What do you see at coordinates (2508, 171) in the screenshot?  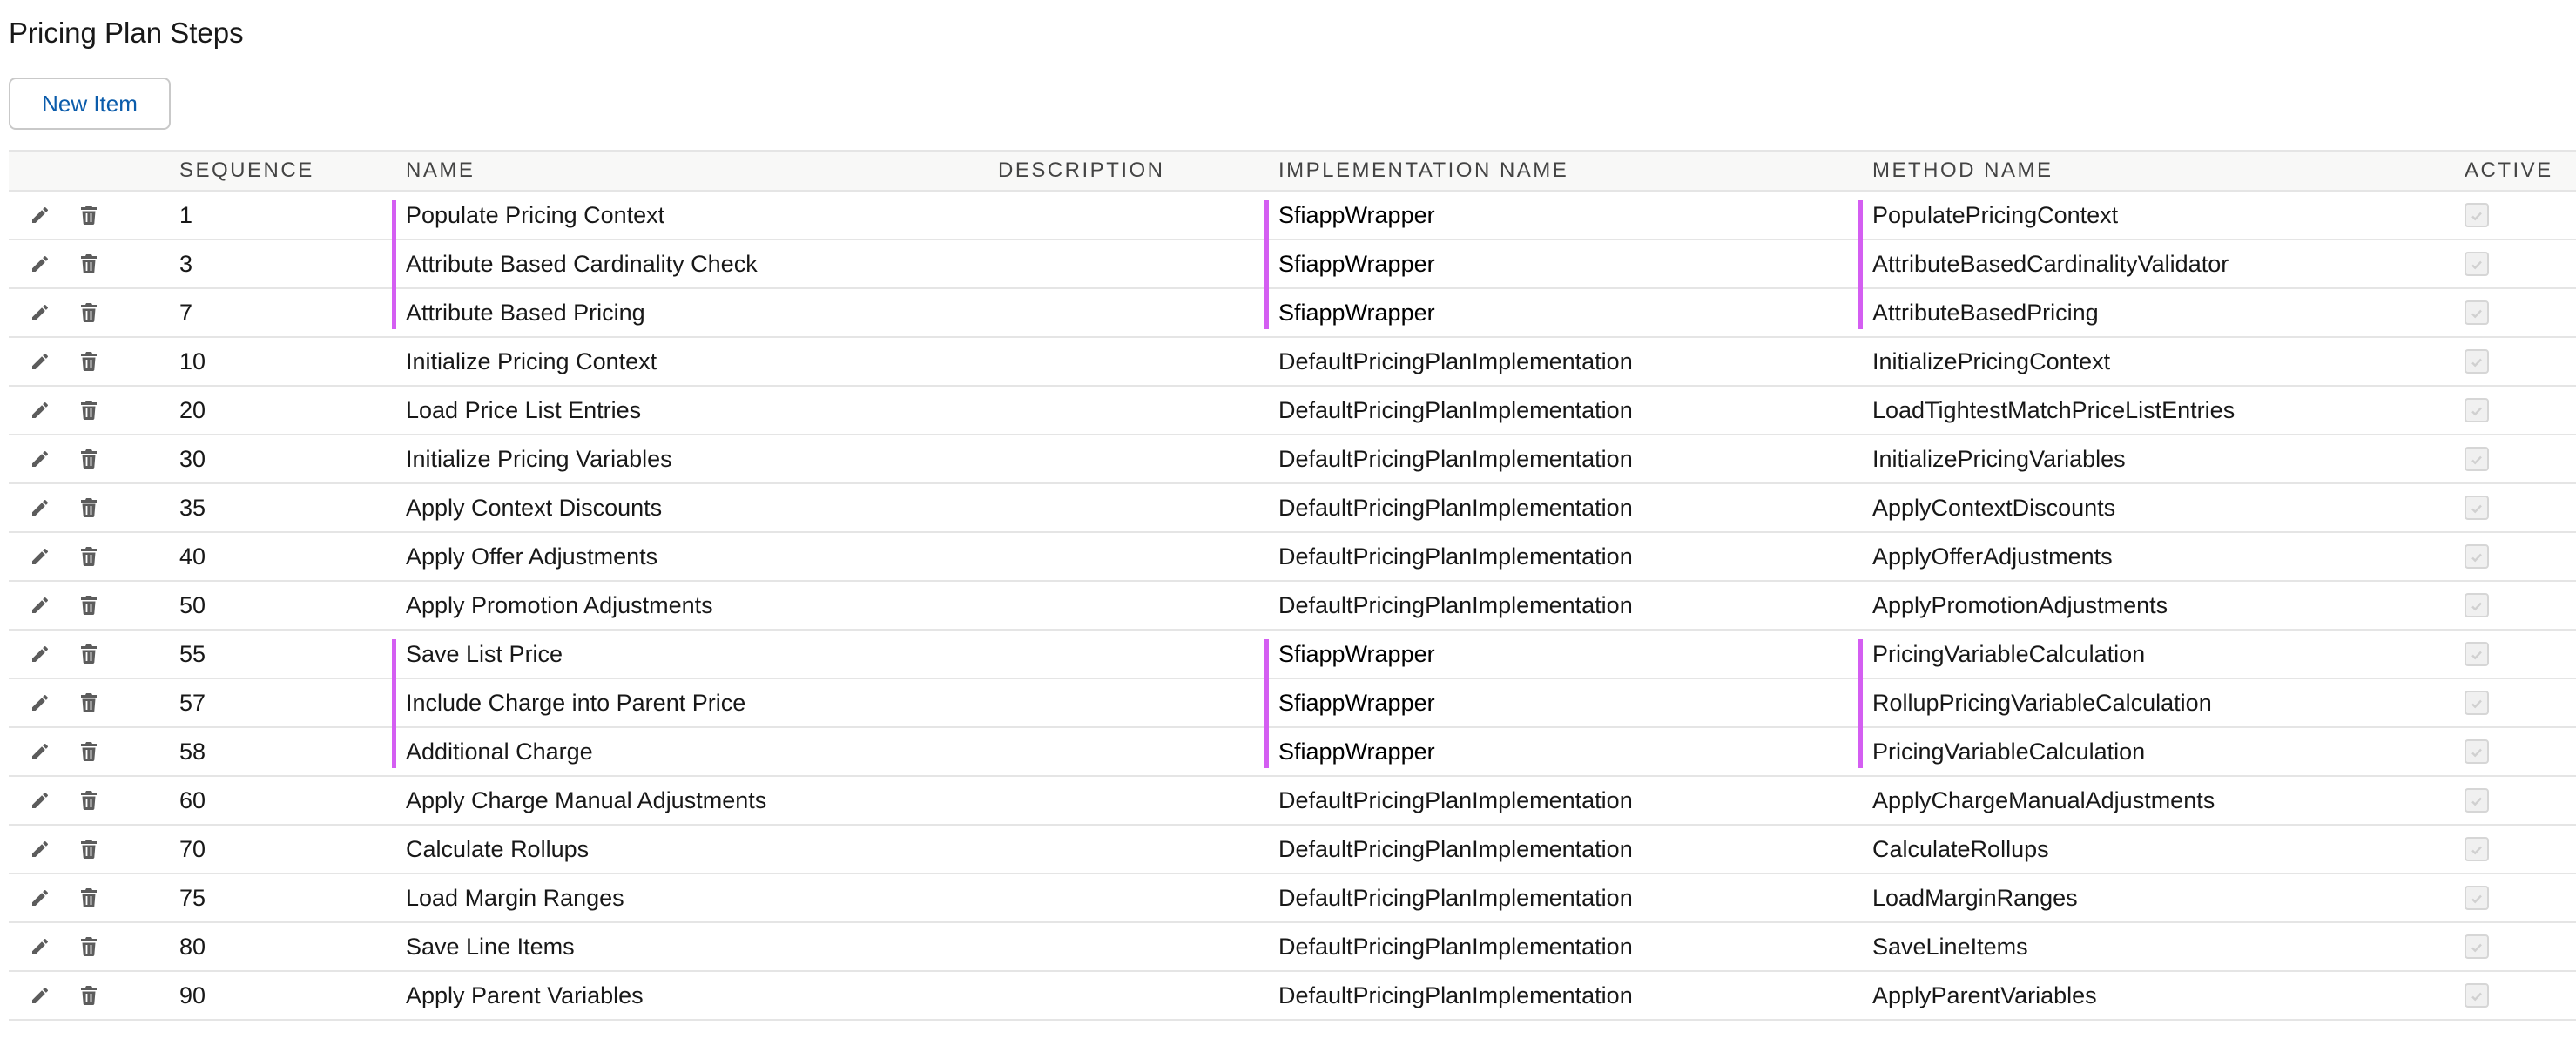 I see `column-header-active: Active` at bounding box center [2508, 171].